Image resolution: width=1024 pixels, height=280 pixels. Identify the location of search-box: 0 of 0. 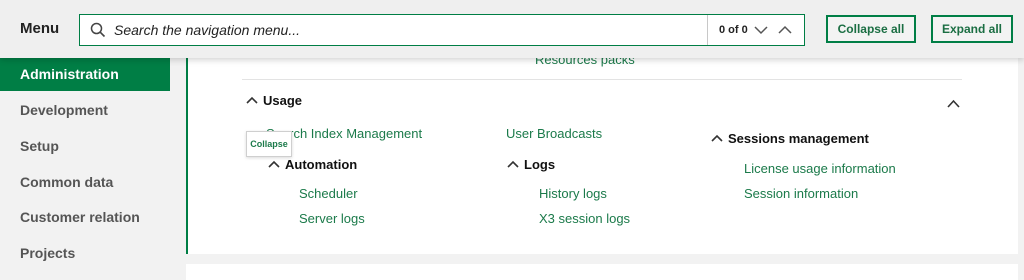
(442, 30).